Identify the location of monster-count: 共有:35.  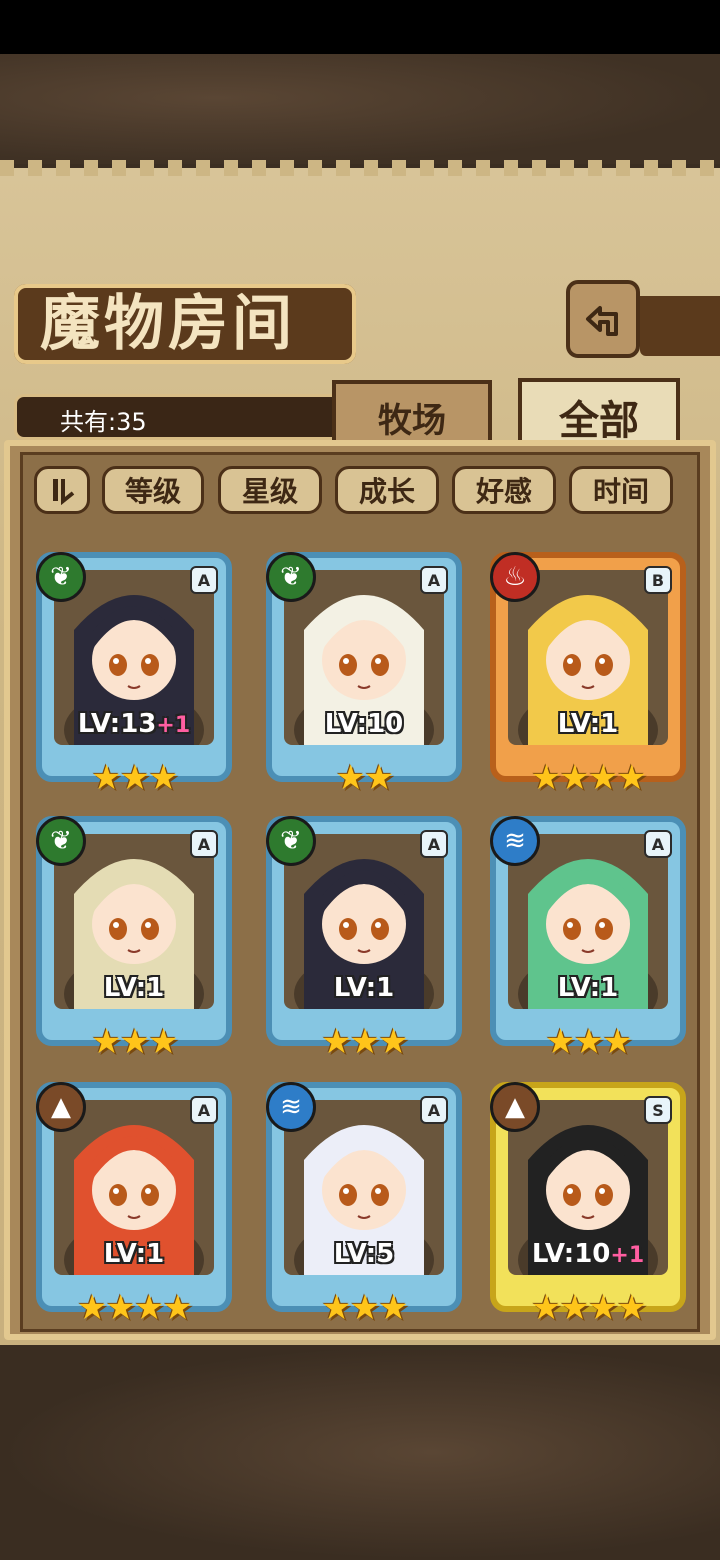
(103, 422).